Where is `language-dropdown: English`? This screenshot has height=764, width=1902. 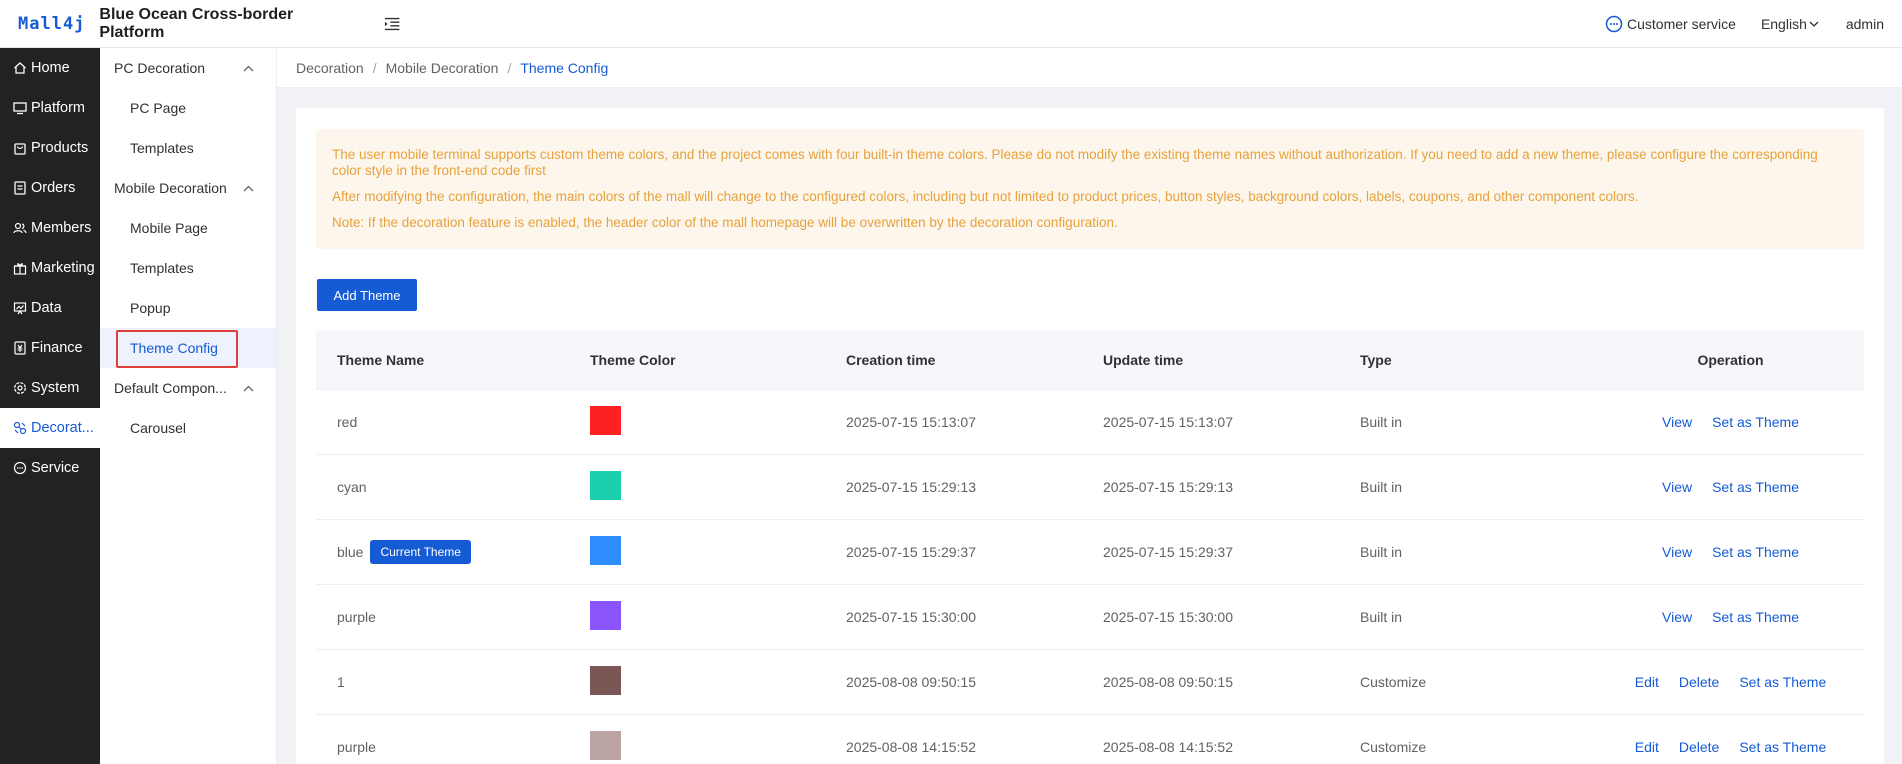
language-dropdown: English is located at coordinates (1790, 24).